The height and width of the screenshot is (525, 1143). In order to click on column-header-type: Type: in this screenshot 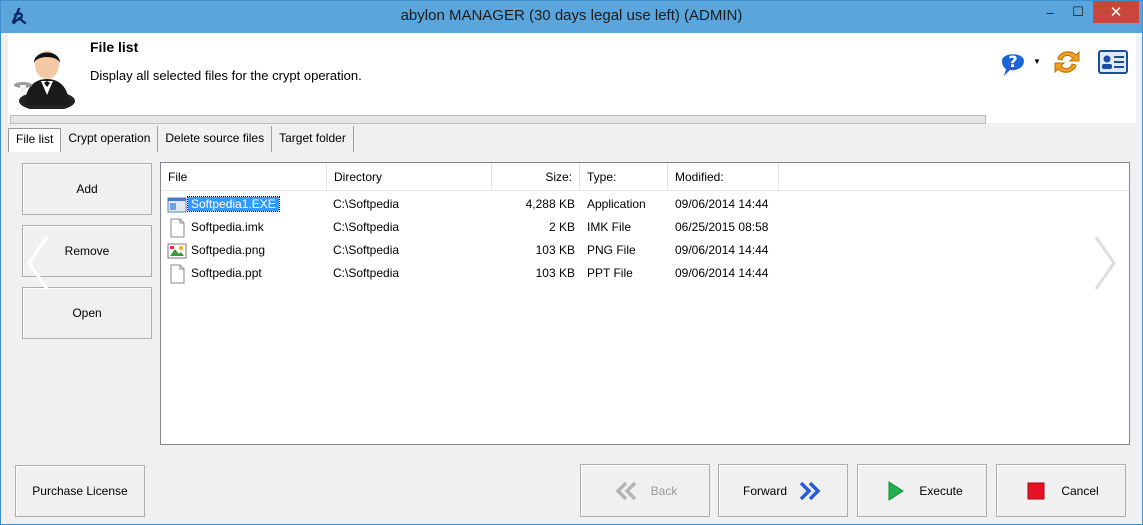, I will do `click(624, 177)`.